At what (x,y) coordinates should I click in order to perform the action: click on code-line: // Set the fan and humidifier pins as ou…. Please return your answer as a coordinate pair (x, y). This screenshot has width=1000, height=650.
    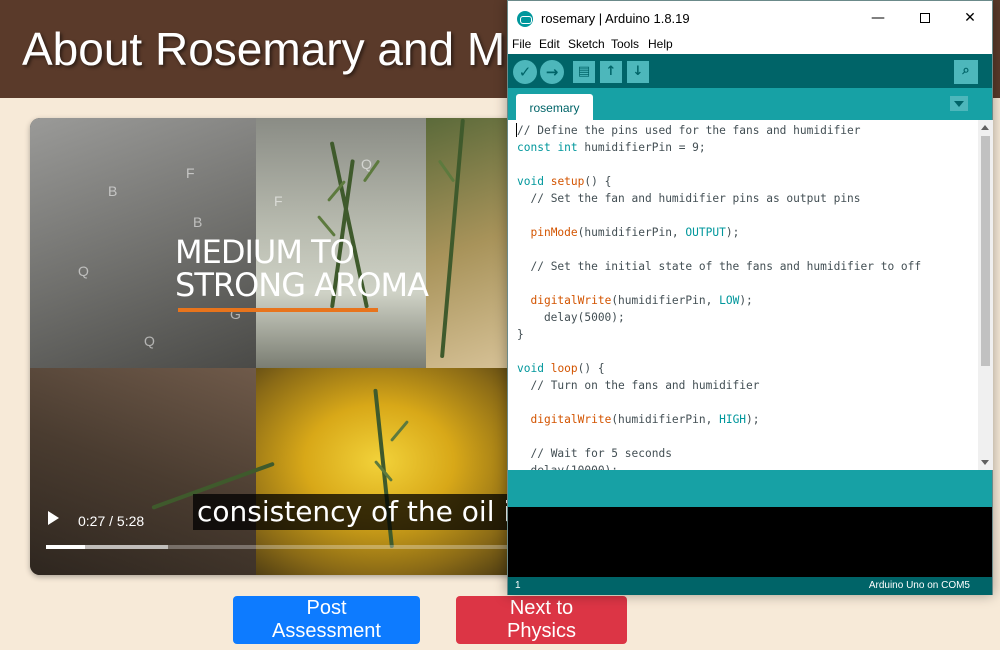
    Looking at the image, I should click on (695, 198).